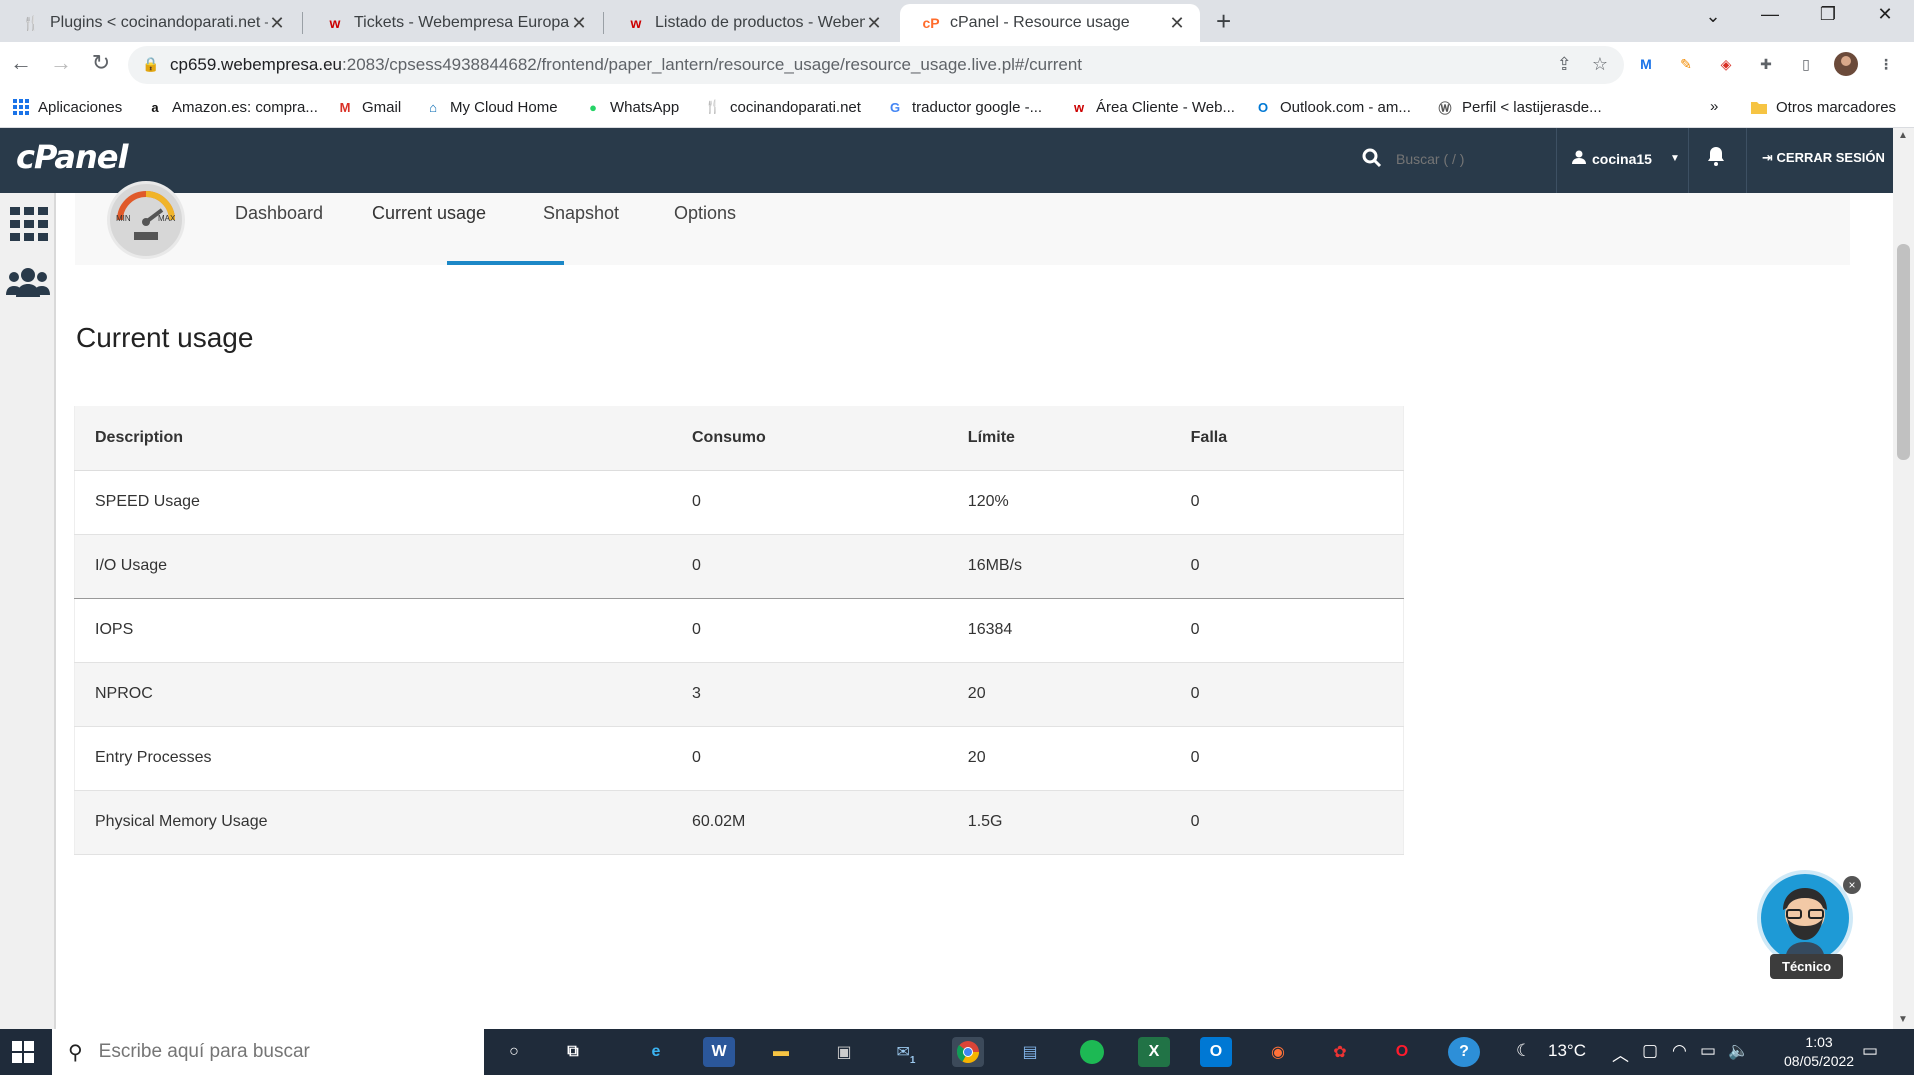 The width and height of the screenshot is (1914, 1075). I want to click on support-chat-avatar, so click(1805, 918).